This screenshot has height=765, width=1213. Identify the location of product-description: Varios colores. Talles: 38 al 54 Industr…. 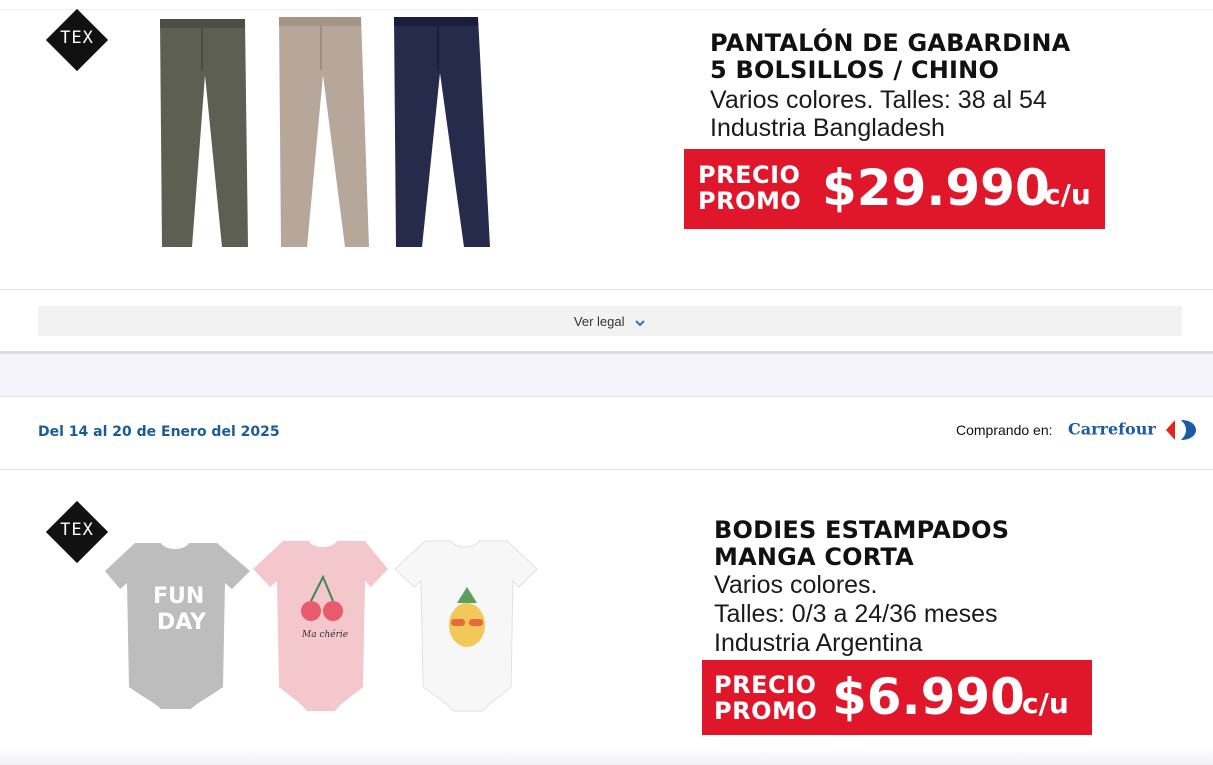
(878, 114).